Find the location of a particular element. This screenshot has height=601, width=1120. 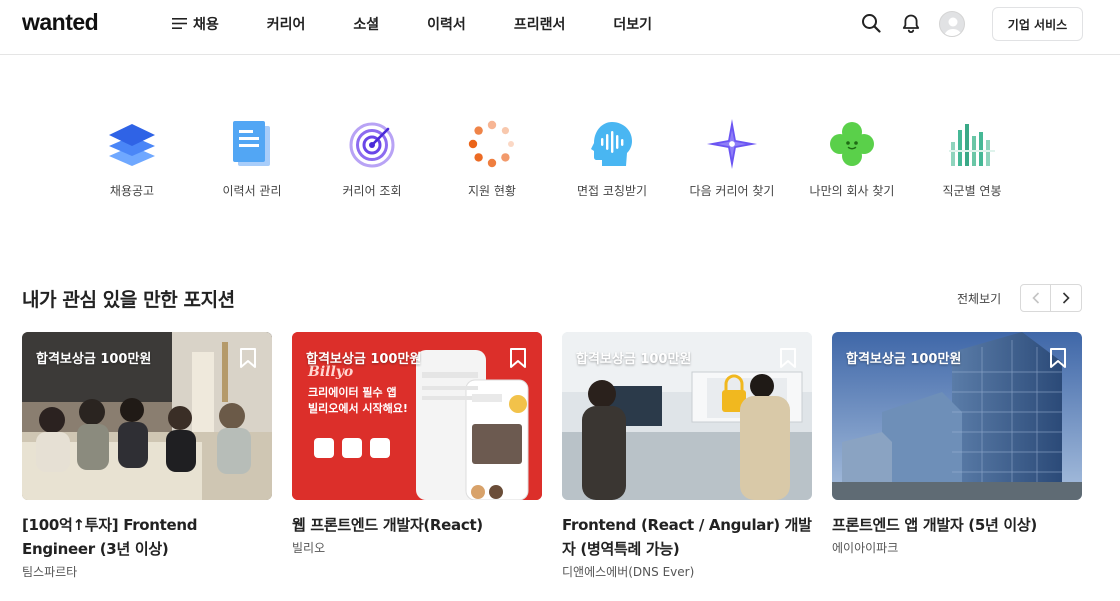

quick-item-resume-management: 이력서 관리 is located at coordinates (252, 158).